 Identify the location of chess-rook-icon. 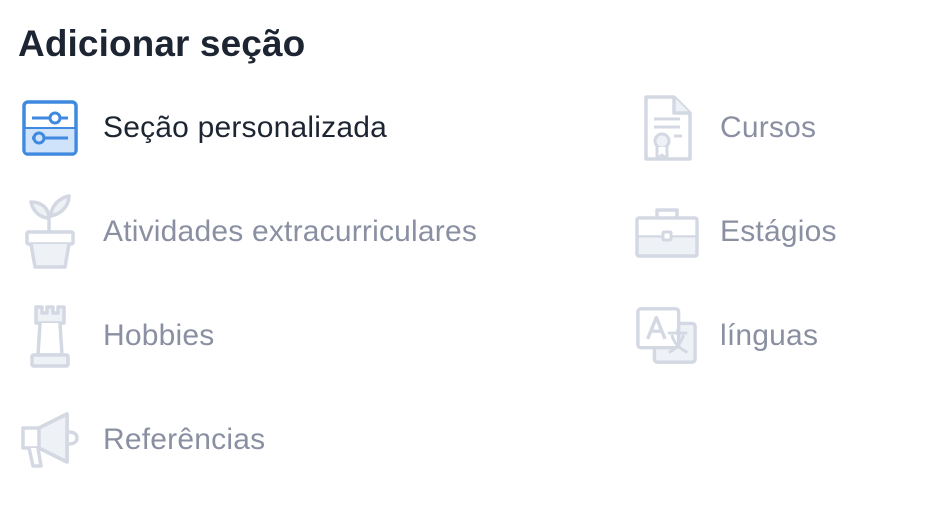
(50, 336).